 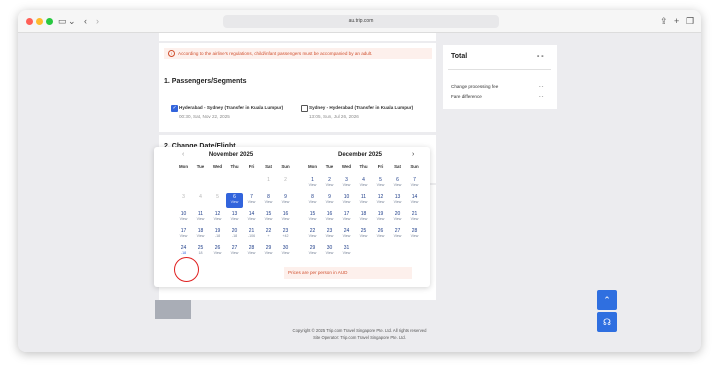 I want to click on day-number: 5, so click(x=217, y=197).